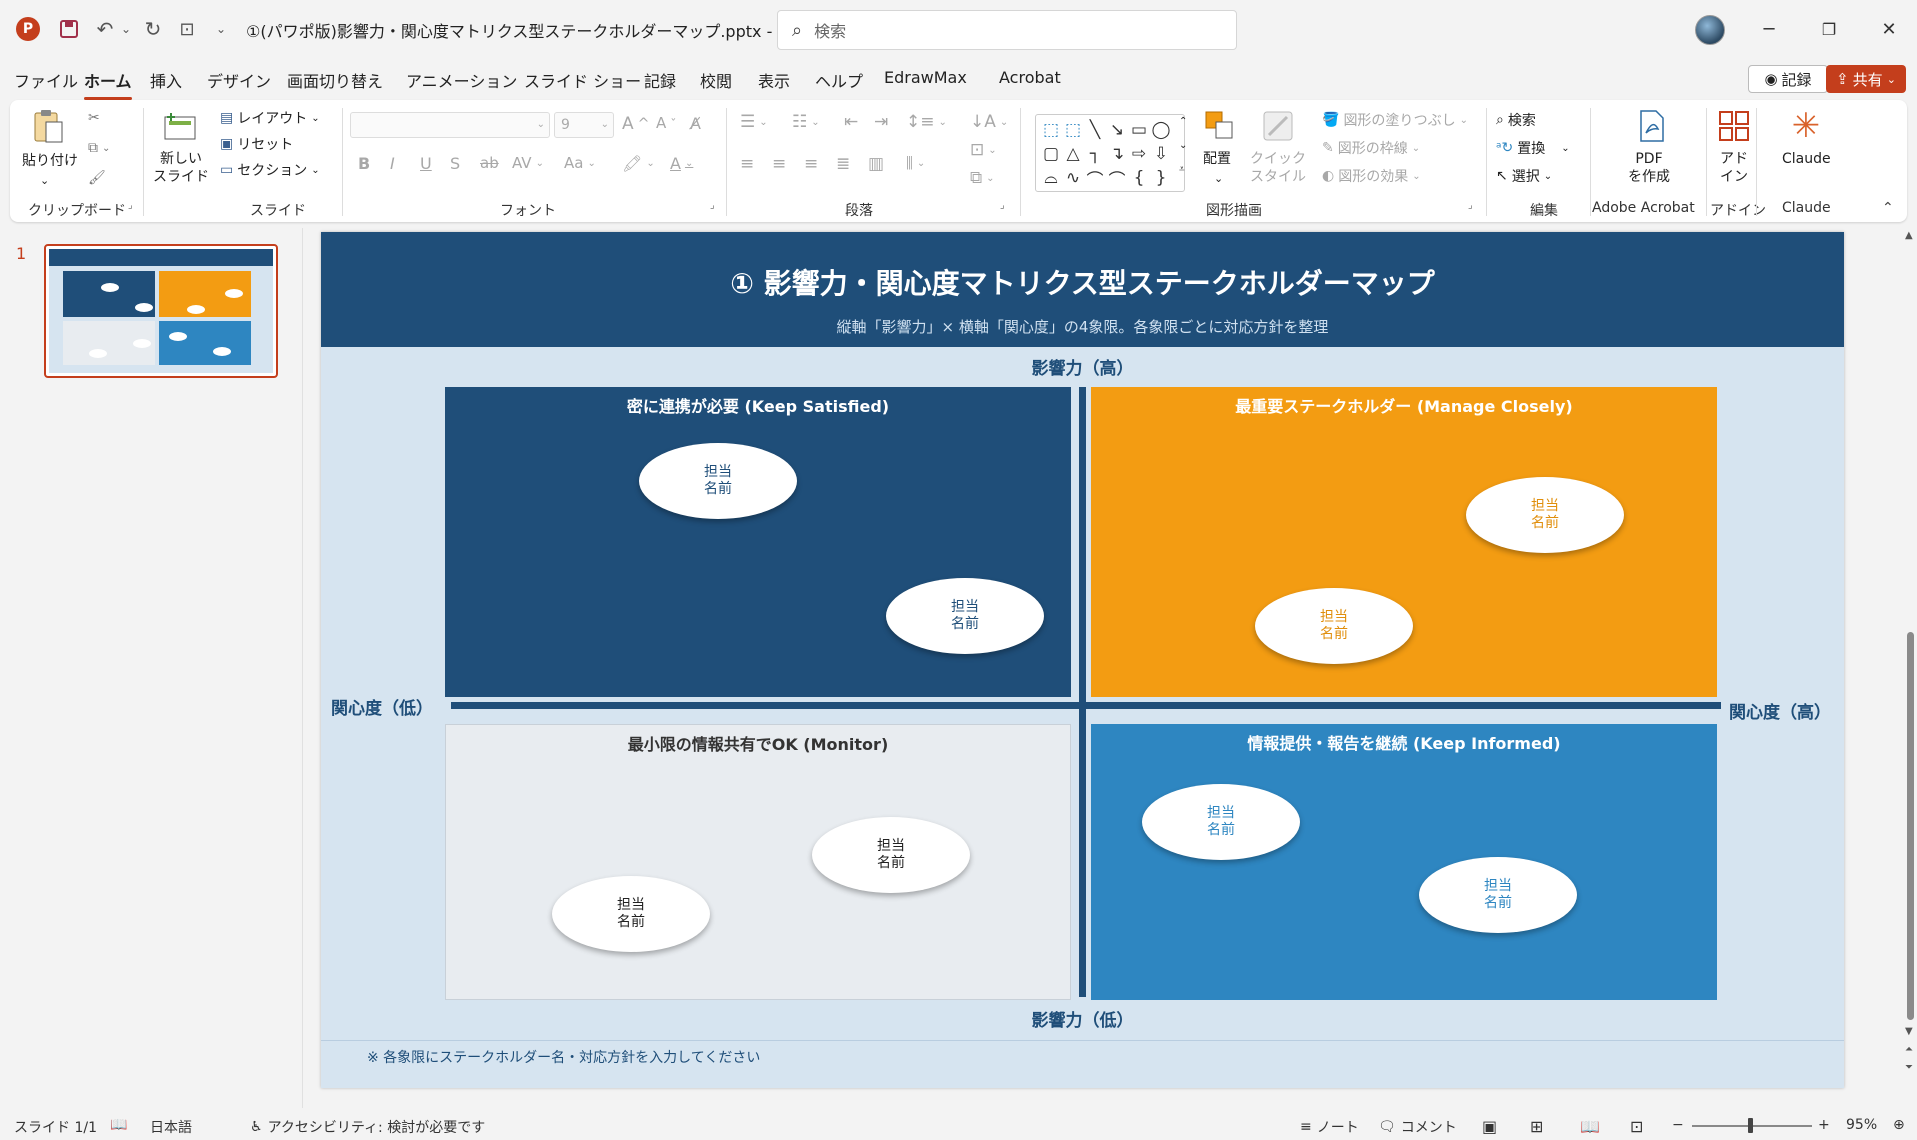  I want to click on tab-help: ヘルプ, so click(839, 80).